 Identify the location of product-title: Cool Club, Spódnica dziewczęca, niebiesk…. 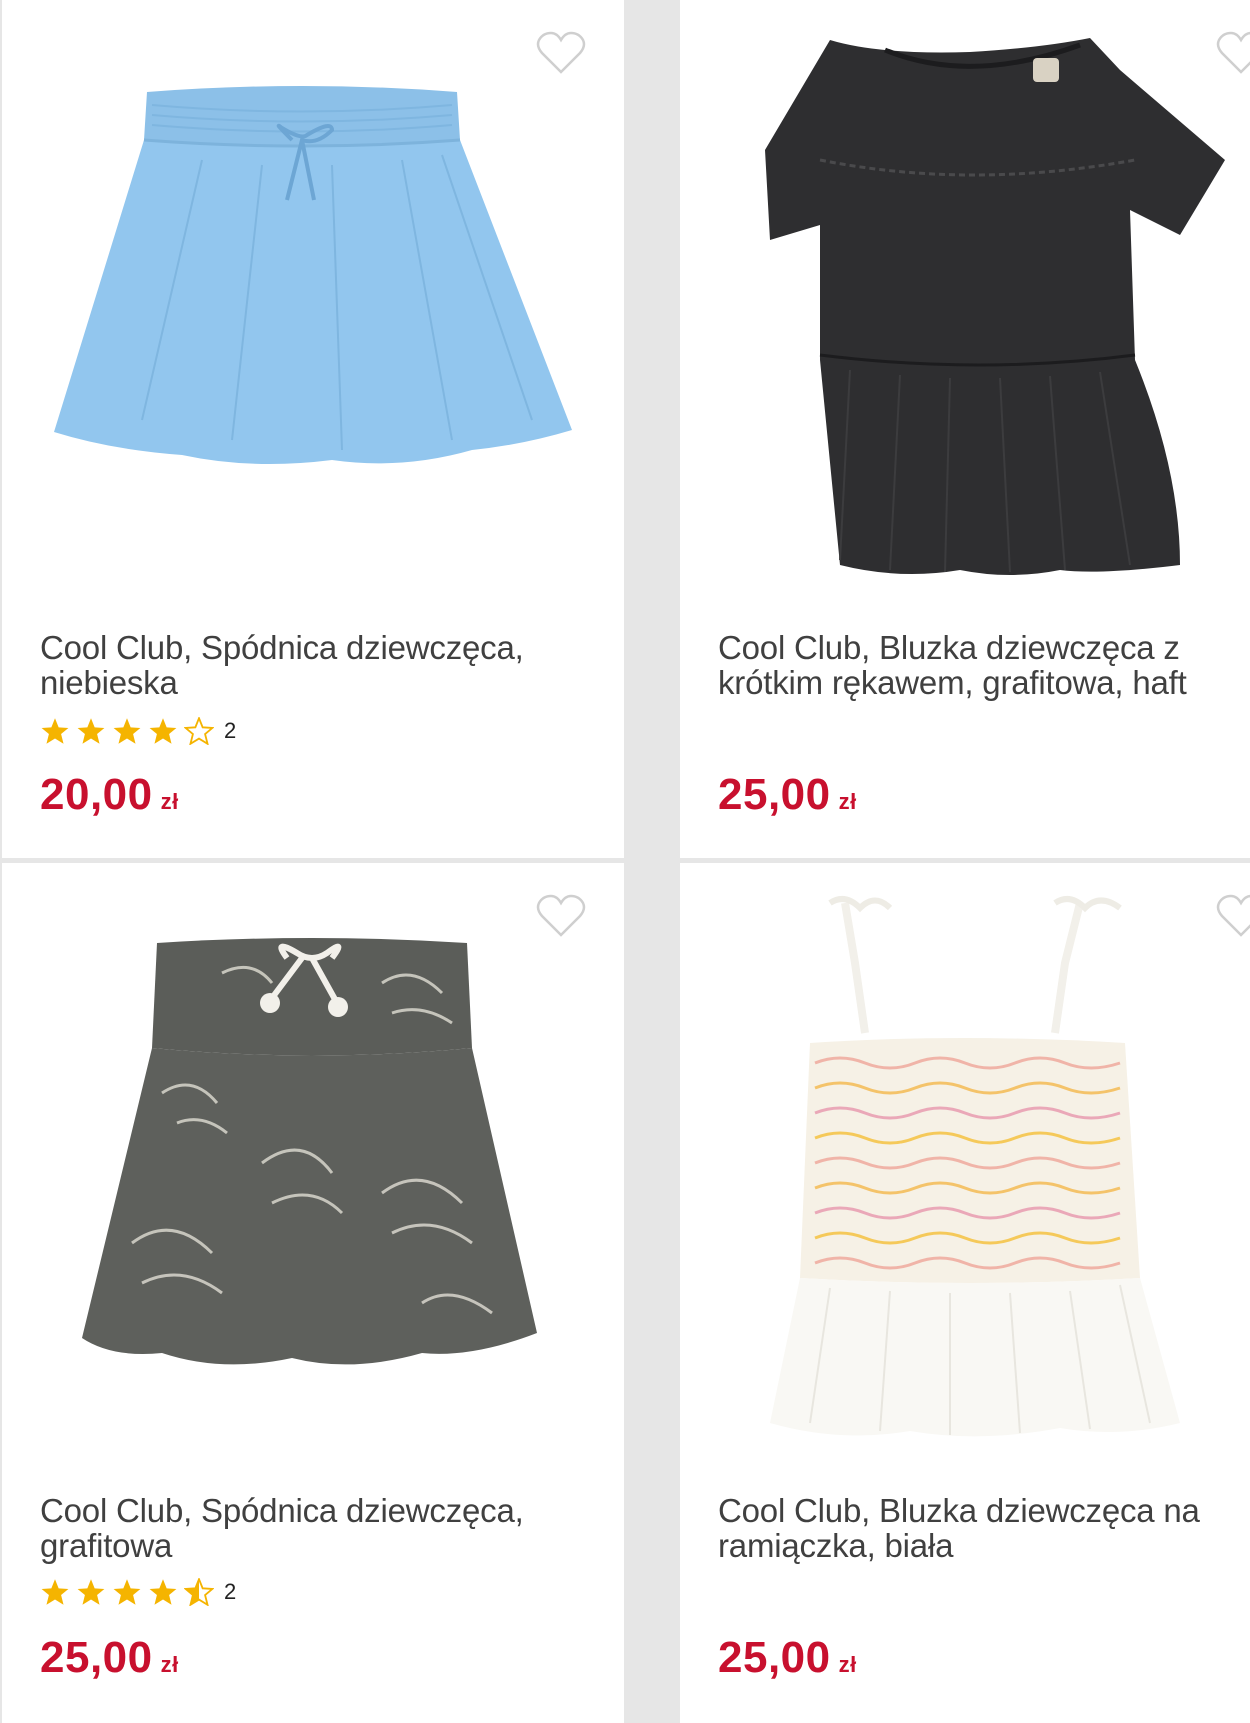
(310, 665).